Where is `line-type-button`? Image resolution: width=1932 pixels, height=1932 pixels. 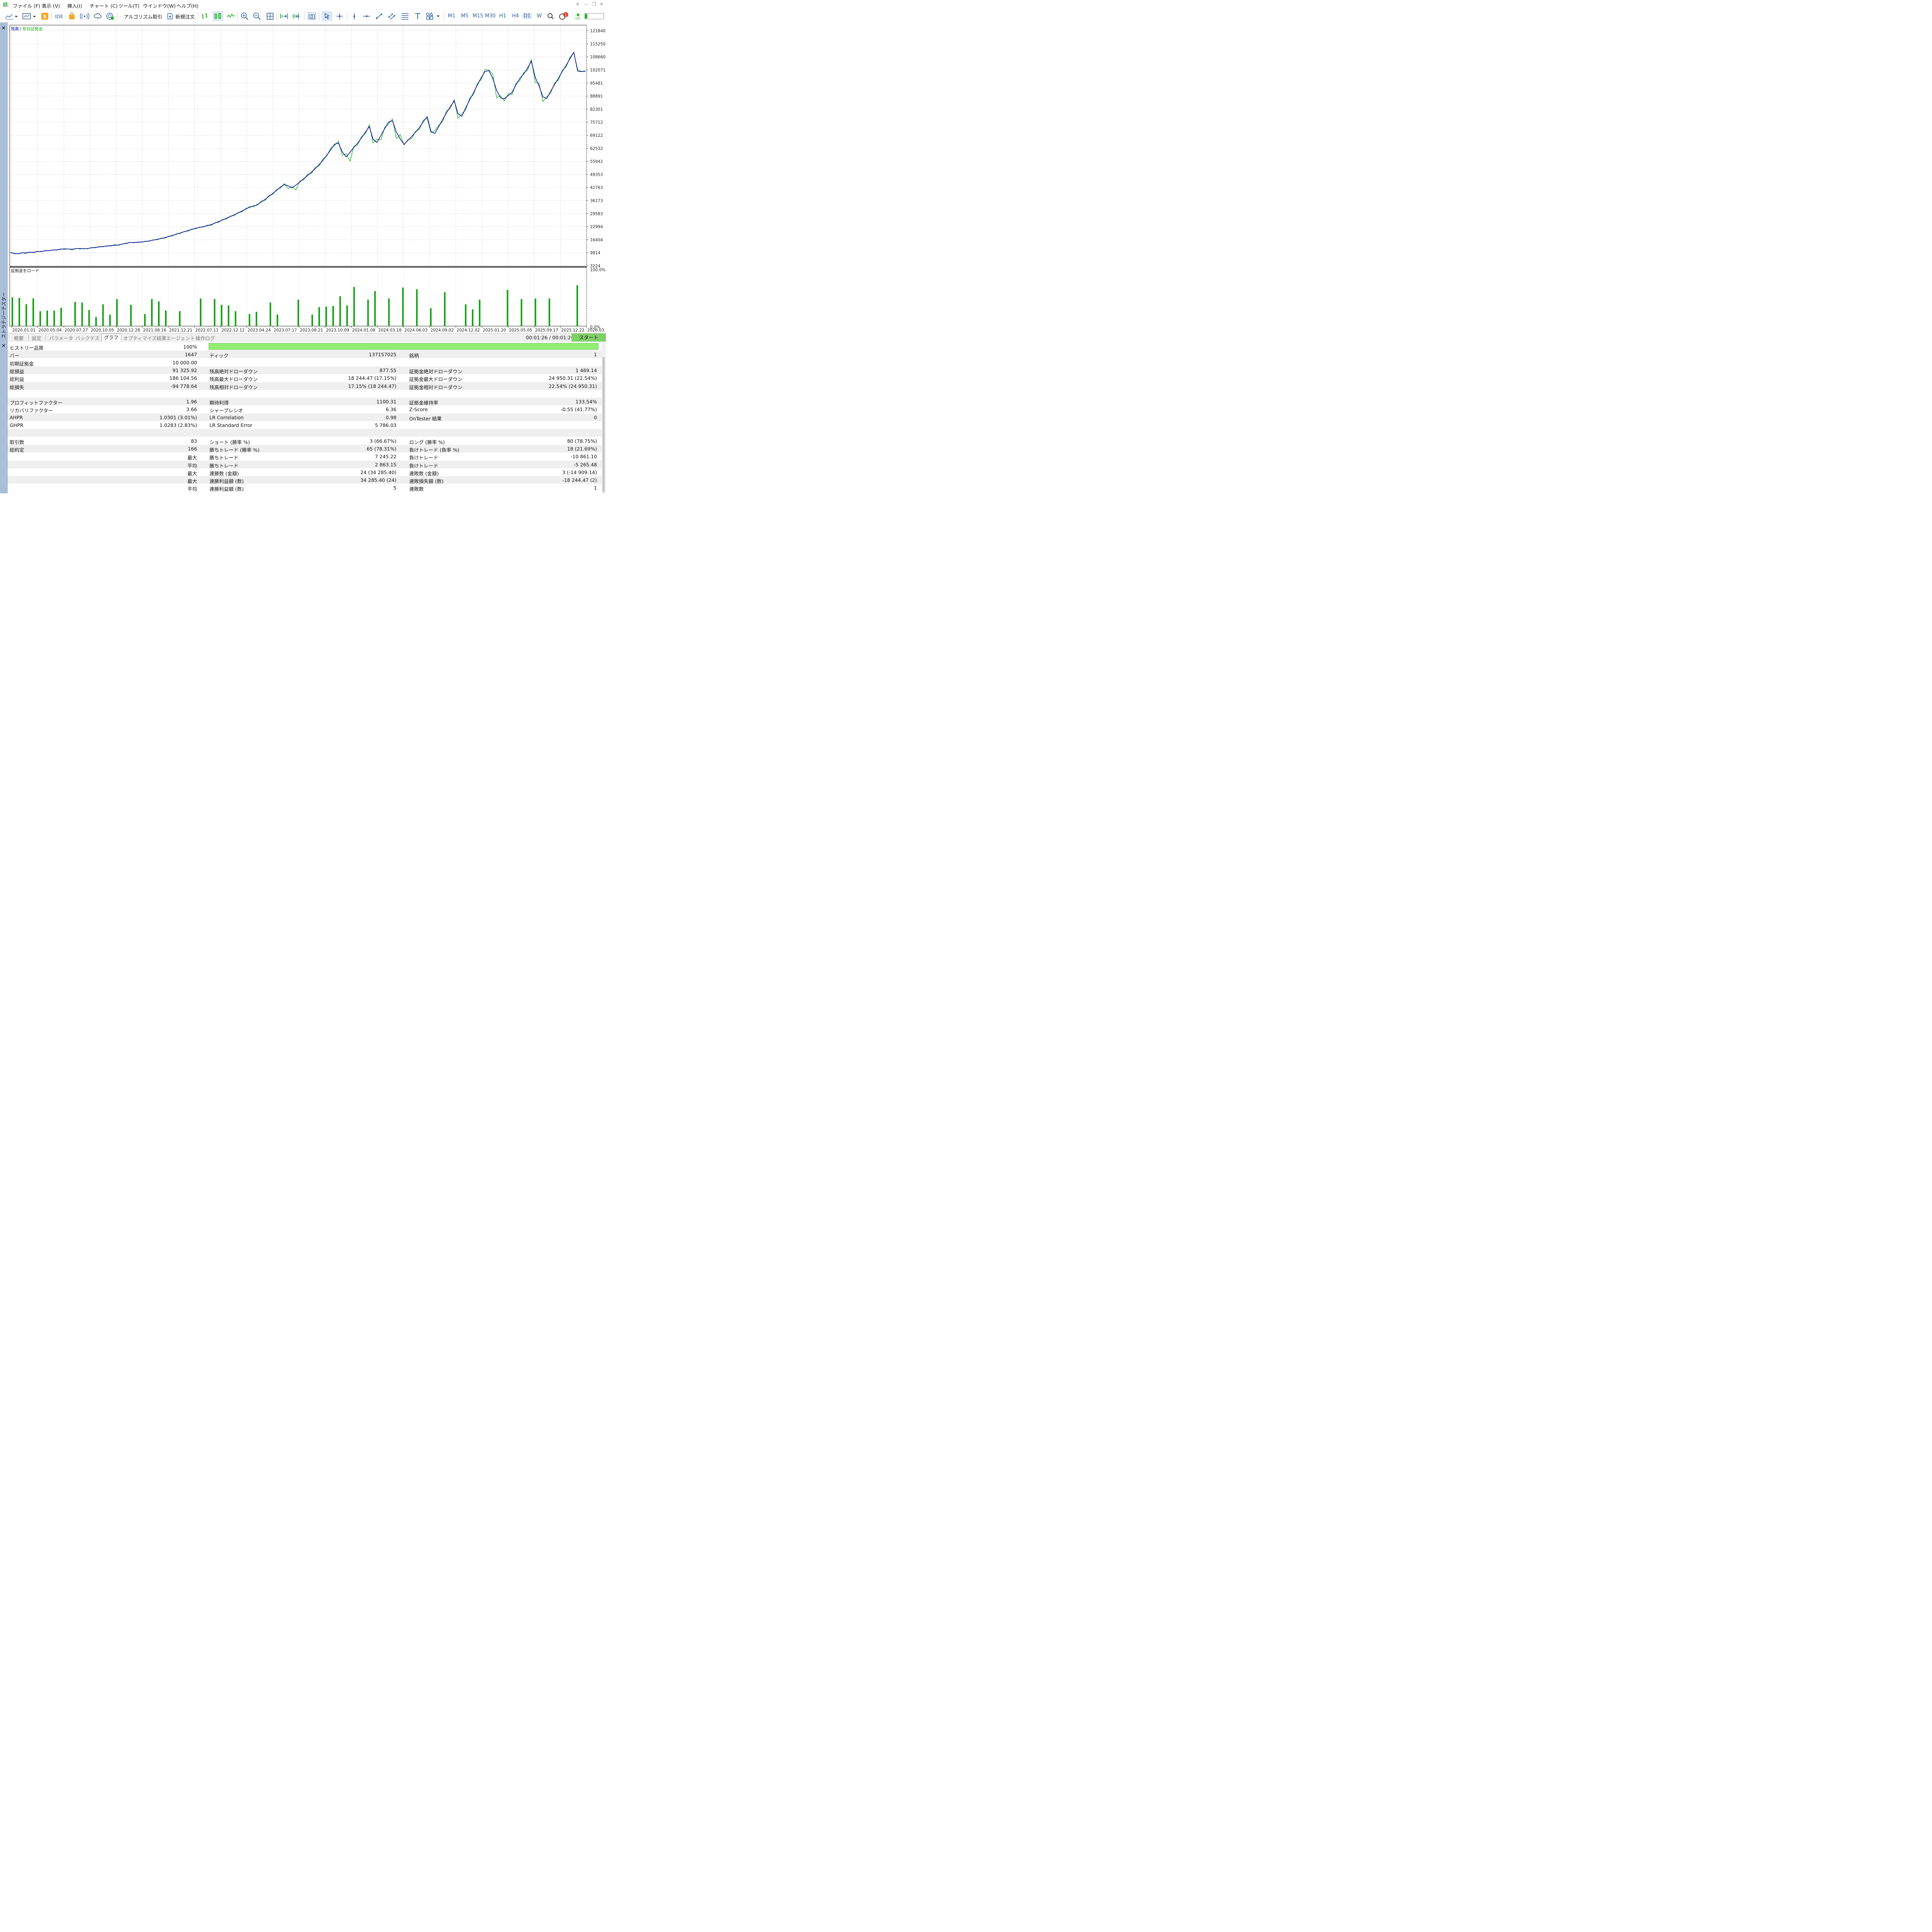
line-type-button is located at coordinates (231, 16).